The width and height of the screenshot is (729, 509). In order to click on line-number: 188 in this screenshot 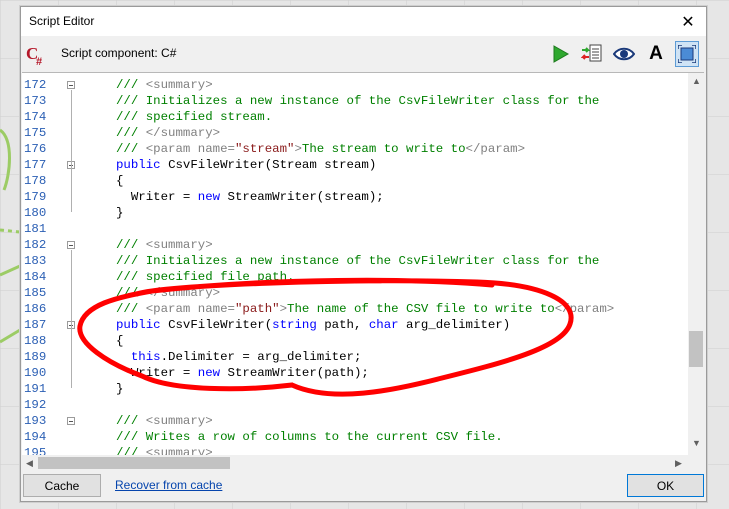, I will do `click(35, 341)`.